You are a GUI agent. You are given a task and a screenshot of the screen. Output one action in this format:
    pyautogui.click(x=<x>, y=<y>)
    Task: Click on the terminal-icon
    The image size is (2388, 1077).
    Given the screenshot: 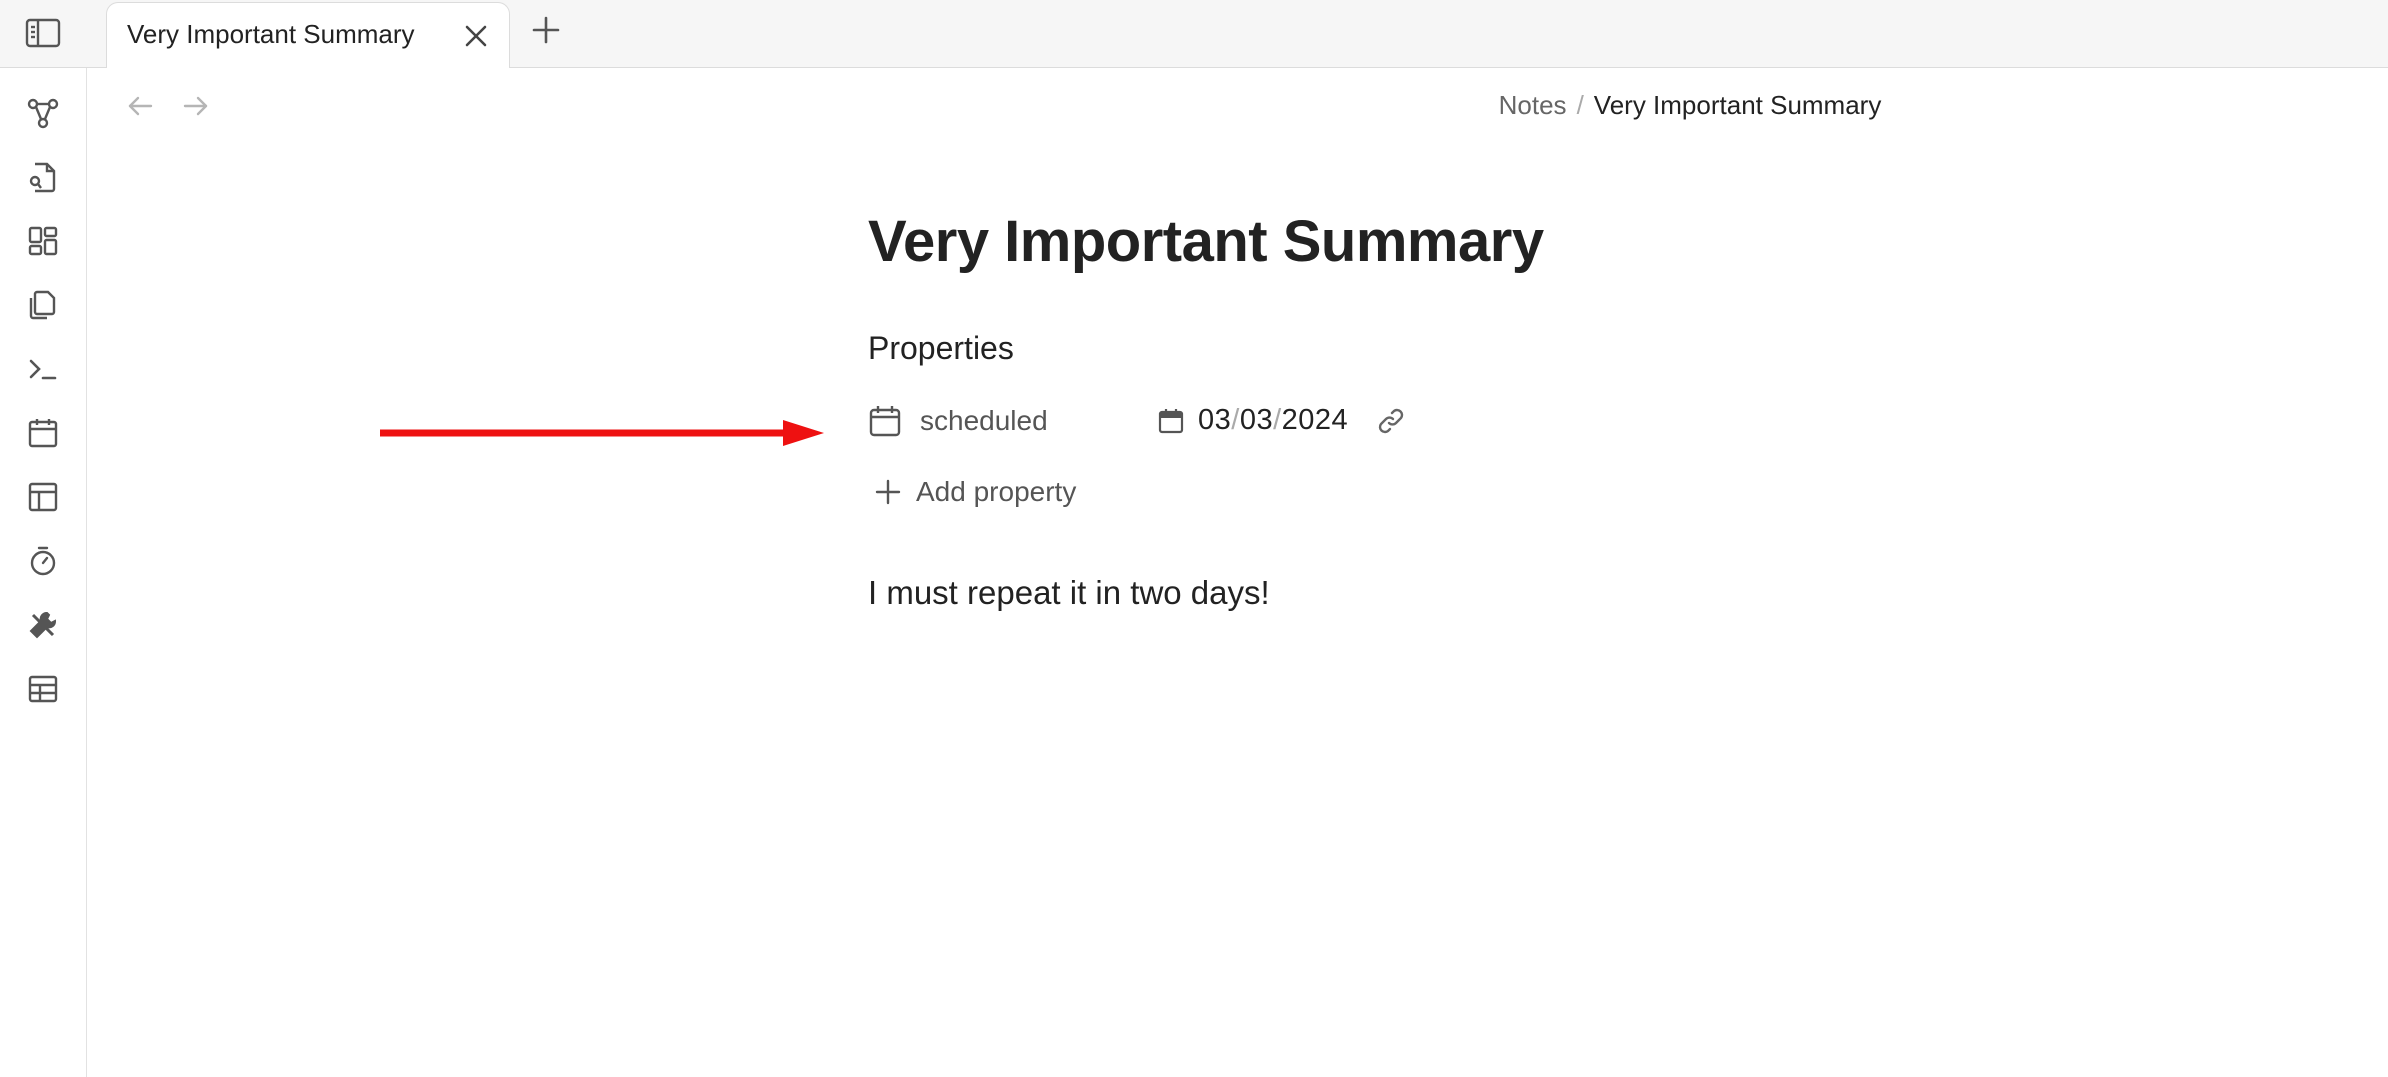 What is the action you would take?
    pyautogui.click(x=43, y=369)
    